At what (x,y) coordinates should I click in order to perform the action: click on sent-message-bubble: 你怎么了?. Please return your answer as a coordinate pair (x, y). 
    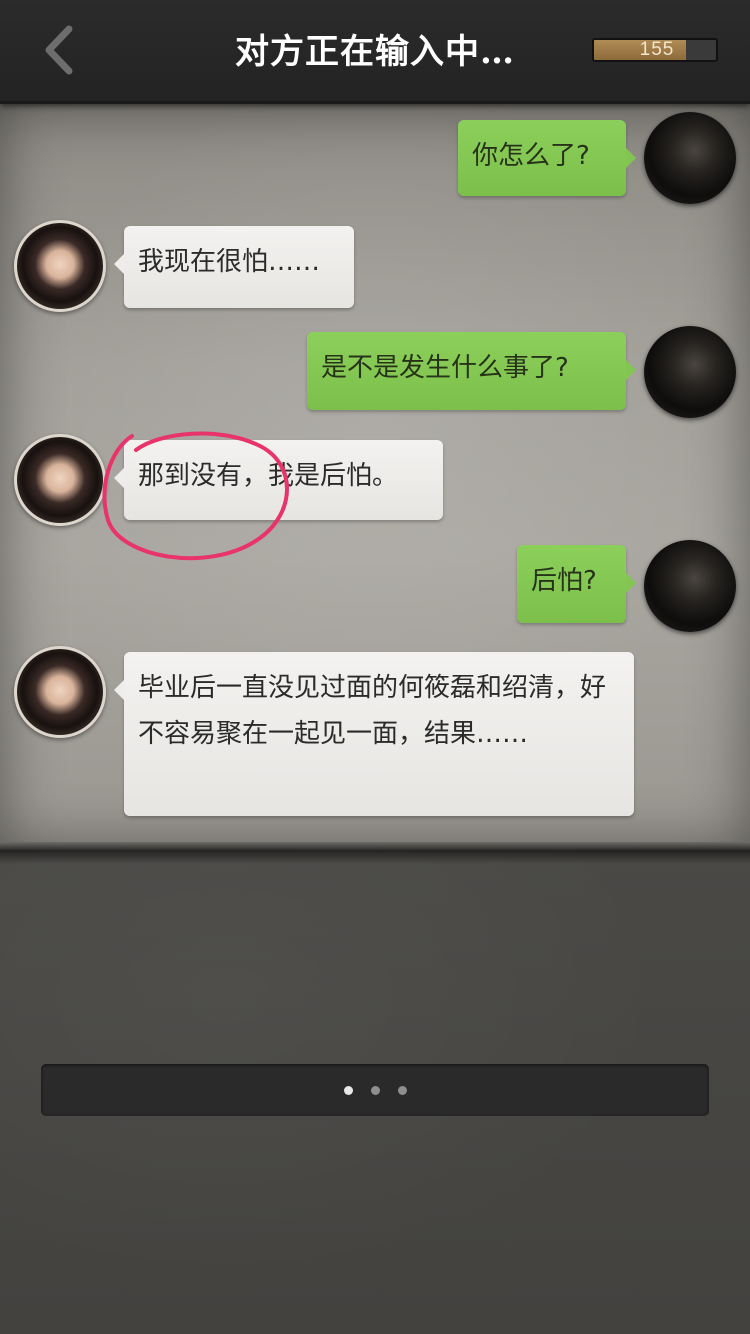
    Looking at the image, I should click on (547, 158).